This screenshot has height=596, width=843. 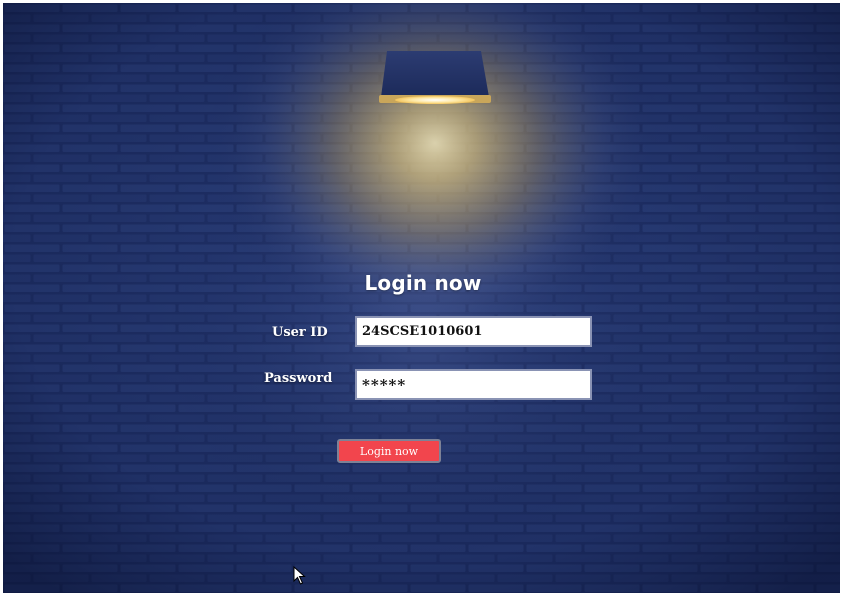 I want to click on user-id-input, so click(x=473, y=331).